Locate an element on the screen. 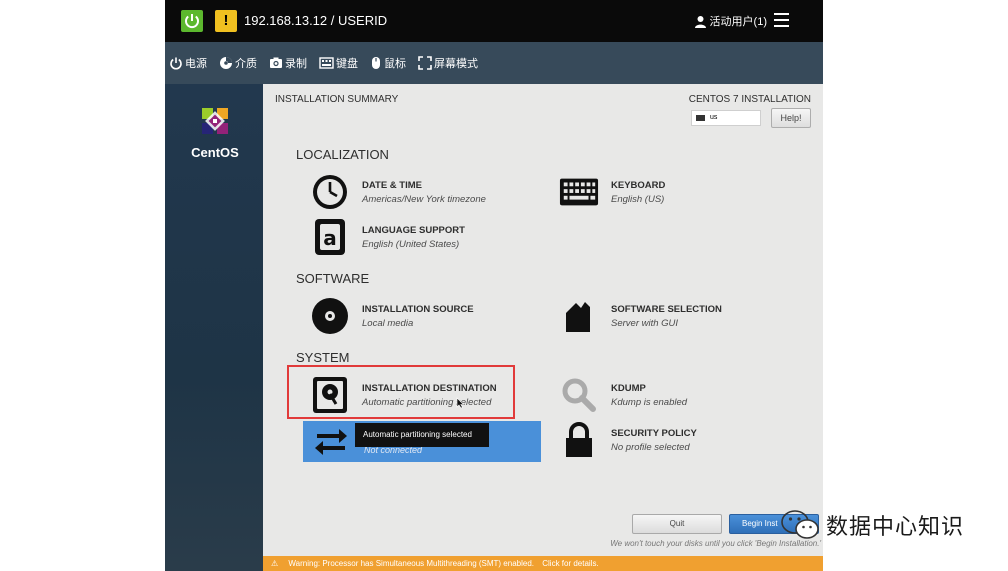 Image resolution: width=1008 pixels, height=571 pixels. toolbar-screen-mode-label: 屏幕模式 is located at coordinates (456, 64).